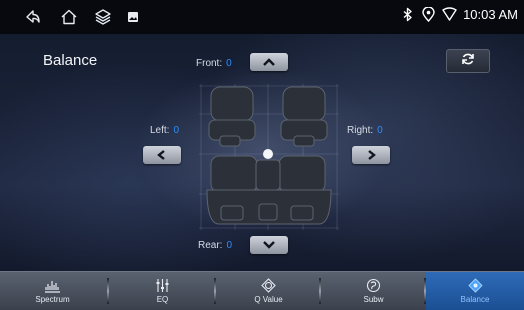 The image size is (524, 310). What do you see at coordinates (70, 60) in the screenshot?
I see `page-title: Balance` at bounding box center [70, 60].